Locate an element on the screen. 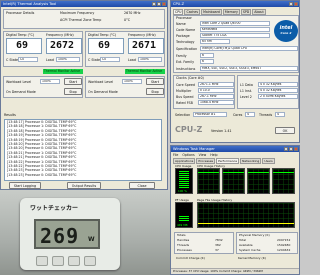  ok-button: OK is located at coordinates (285, 130).